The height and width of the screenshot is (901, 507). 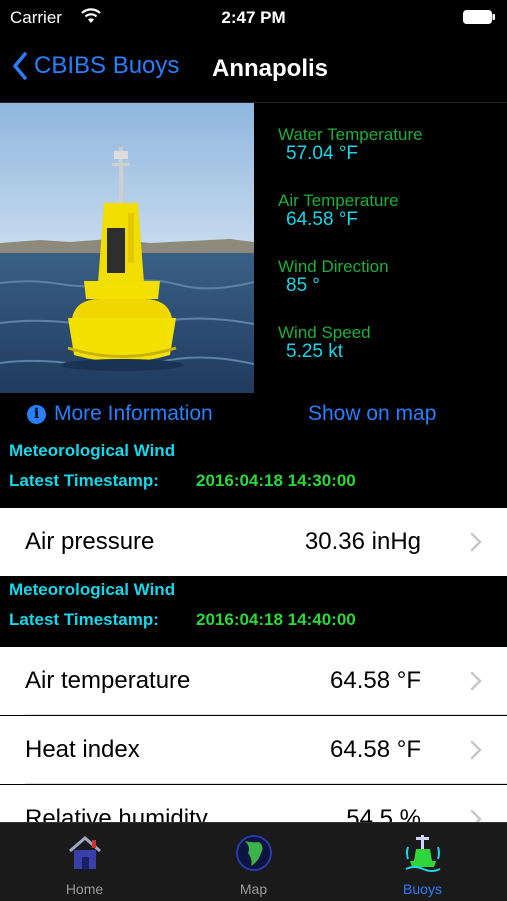 I want to click on buoy-icon, so click(x=423, y=853).